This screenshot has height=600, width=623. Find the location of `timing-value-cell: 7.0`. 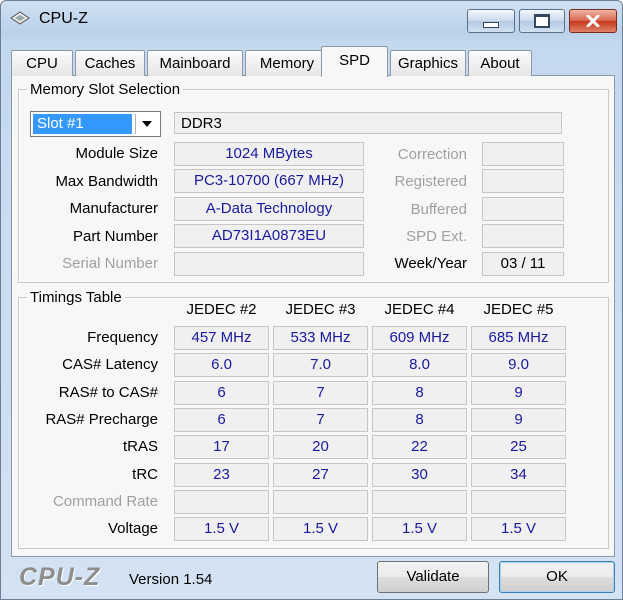

timing-value-cell: 7.0 is located at coordinates (320, 365).